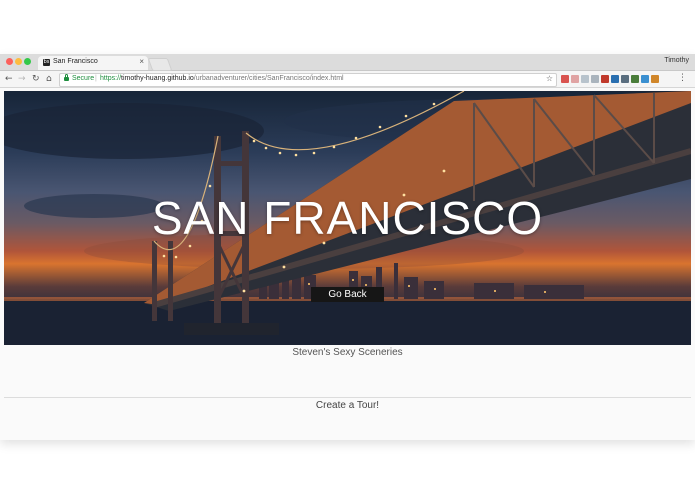  What do you see at coordinates (141, 61) in the screenshot?
I see `close-tab-icon: ×` at bounding box center [141, 61].